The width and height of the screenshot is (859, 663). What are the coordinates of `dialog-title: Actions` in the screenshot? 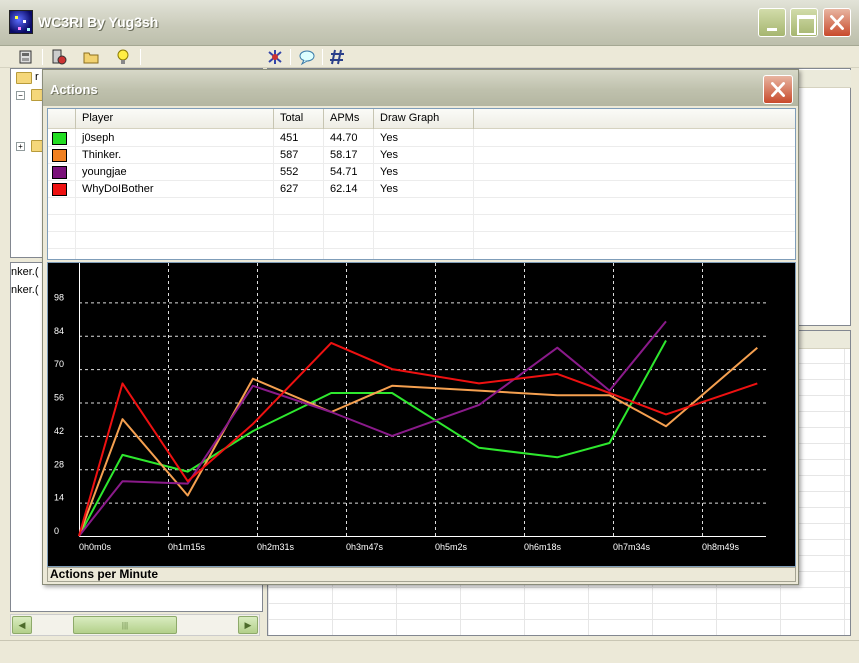 It's located at (74, 89).